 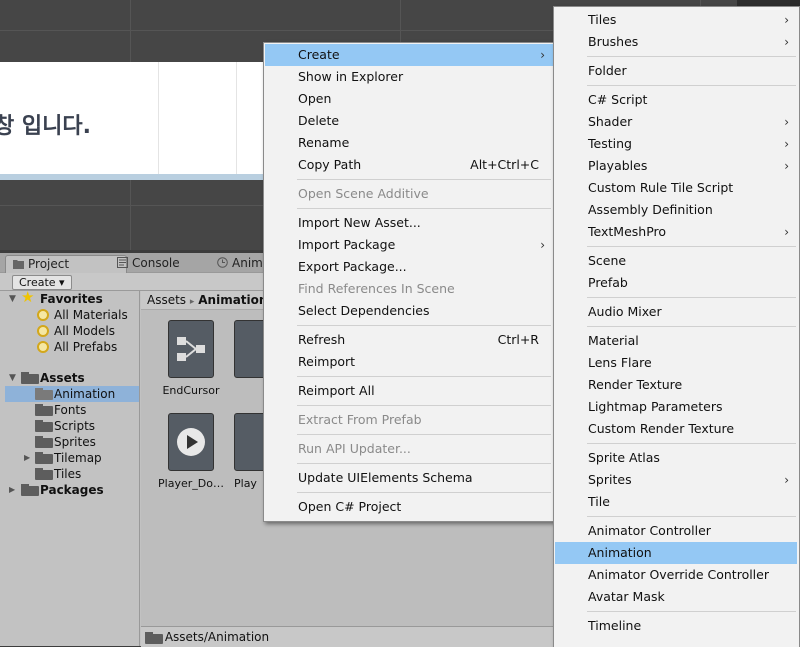 I want to click on tree-item-all-prefabs: All Prefabs, so click(x=72, y=347).